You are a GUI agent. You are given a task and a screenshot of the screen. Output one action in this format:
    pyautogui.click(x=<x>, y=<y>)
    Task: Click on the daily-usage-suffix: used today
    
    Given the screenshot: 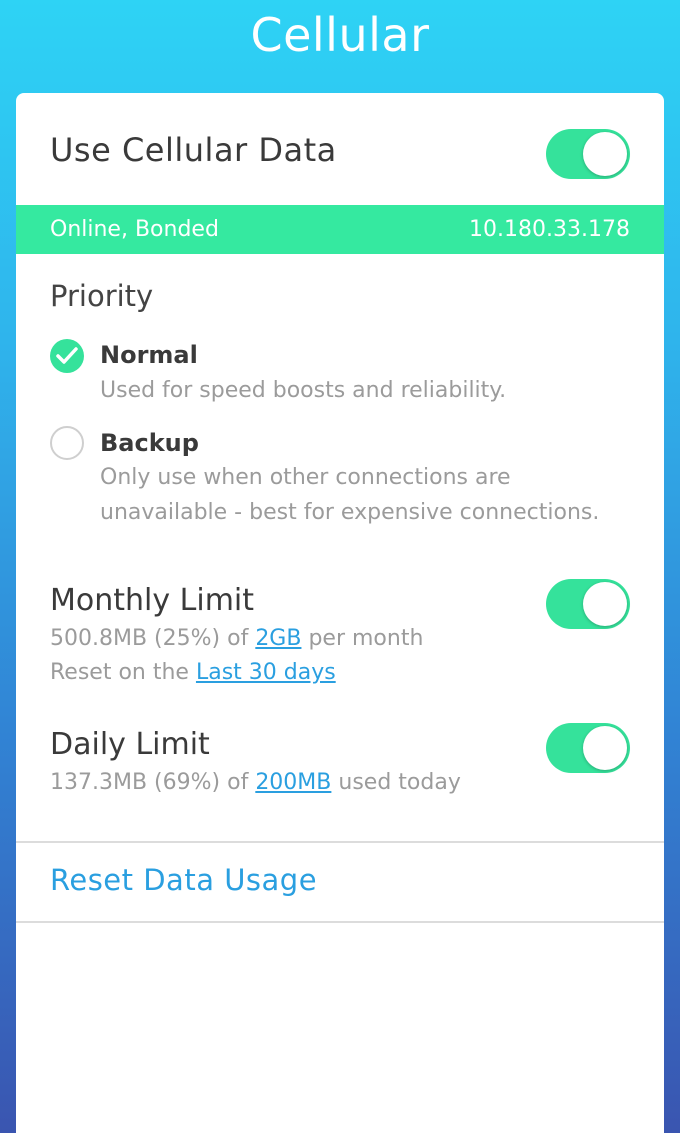 What is the action you would take?
    pyautogui.click(x=396, y=782)
    